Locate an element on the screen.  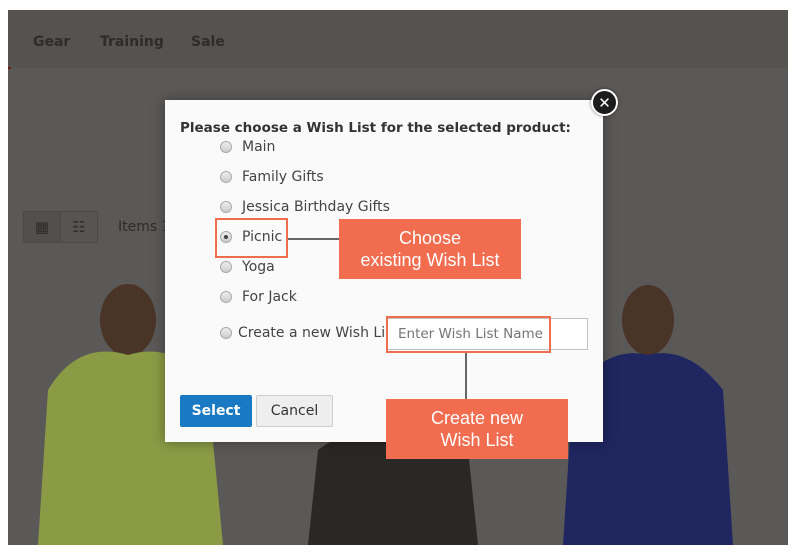
option-yoga: Yoga is located at coordinates (247, 267).